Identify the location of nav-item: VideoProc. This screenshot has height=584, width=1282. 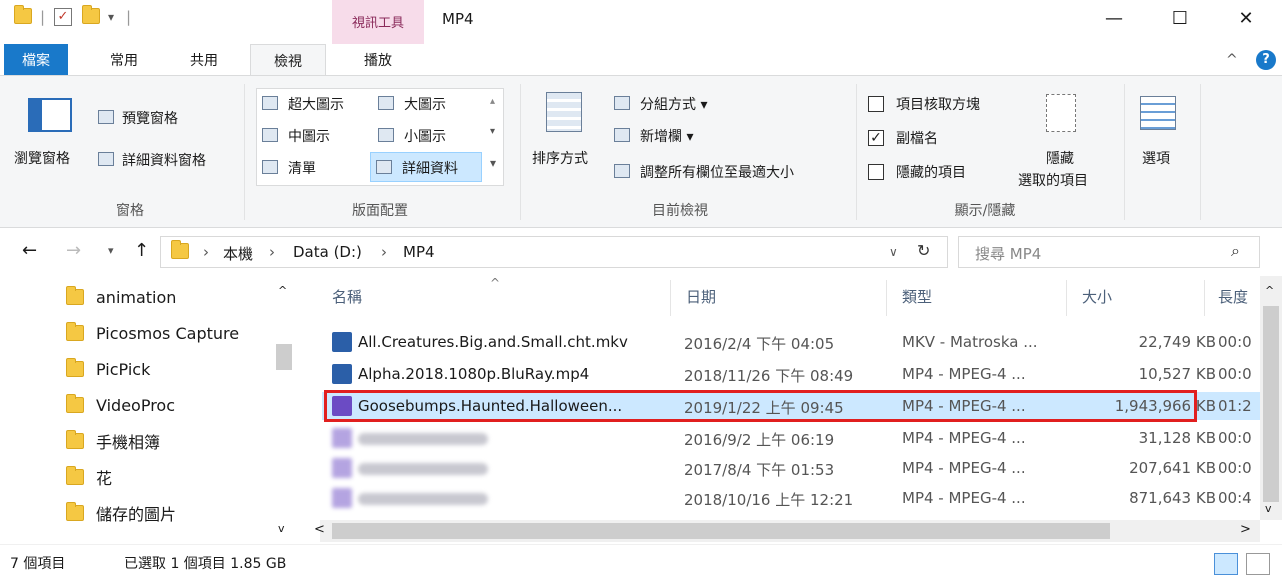
(120, 405).